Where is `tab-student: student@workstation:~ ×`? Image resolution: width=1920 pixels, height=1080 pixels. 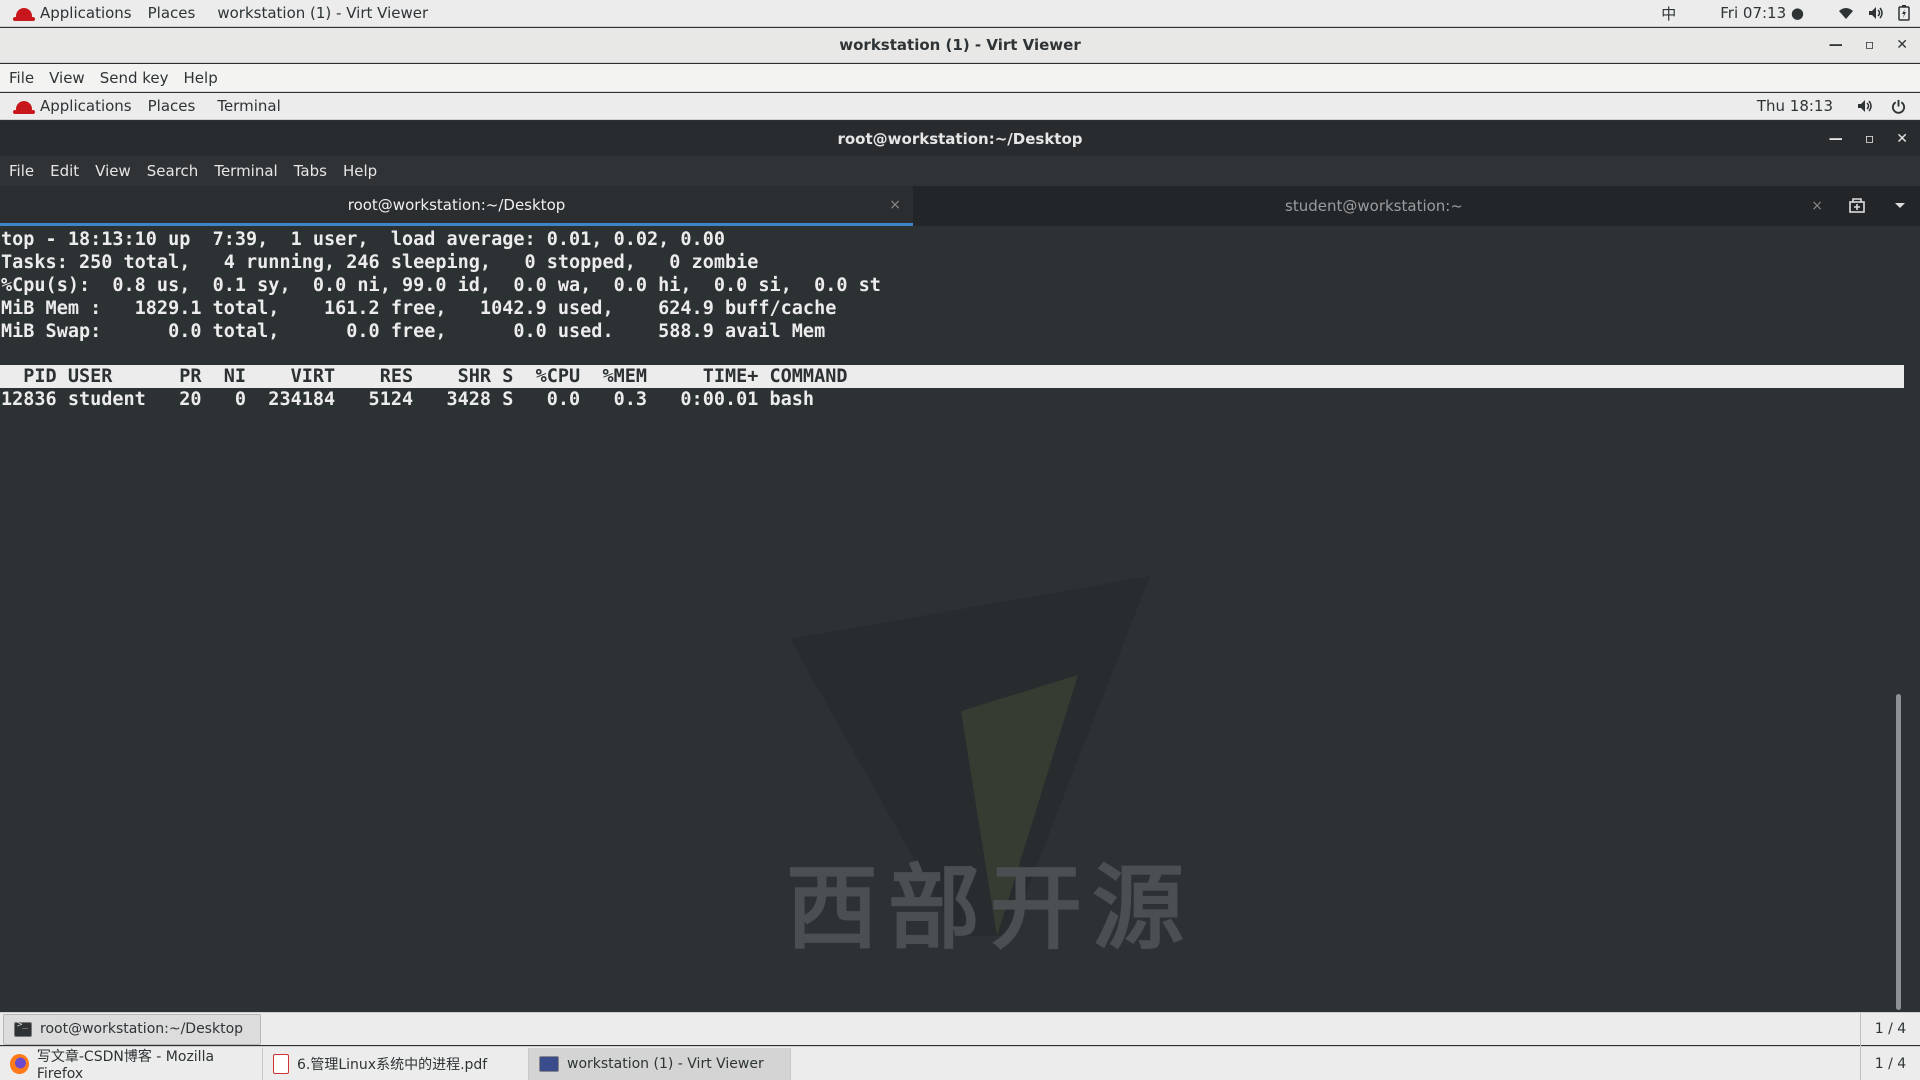
tab-student: student@workstation:~ × is located at coordinates (1374, 206).